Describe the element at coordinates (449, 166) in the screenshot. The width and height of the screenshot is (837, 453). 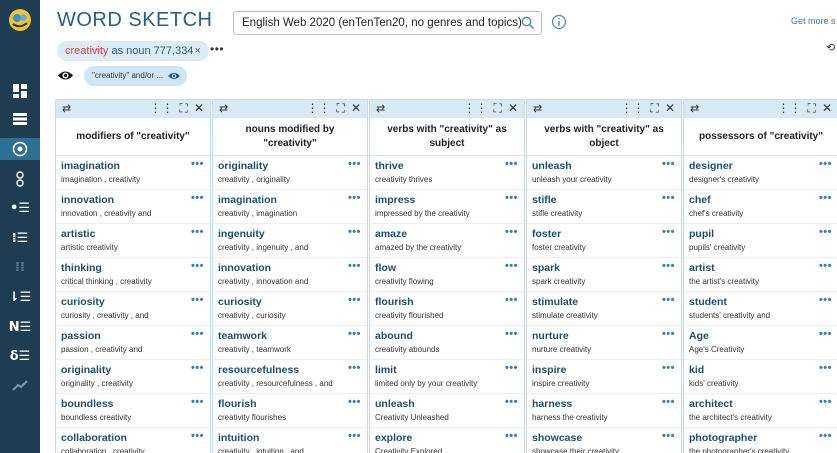
I see `collocate-word: thrive` at that location.